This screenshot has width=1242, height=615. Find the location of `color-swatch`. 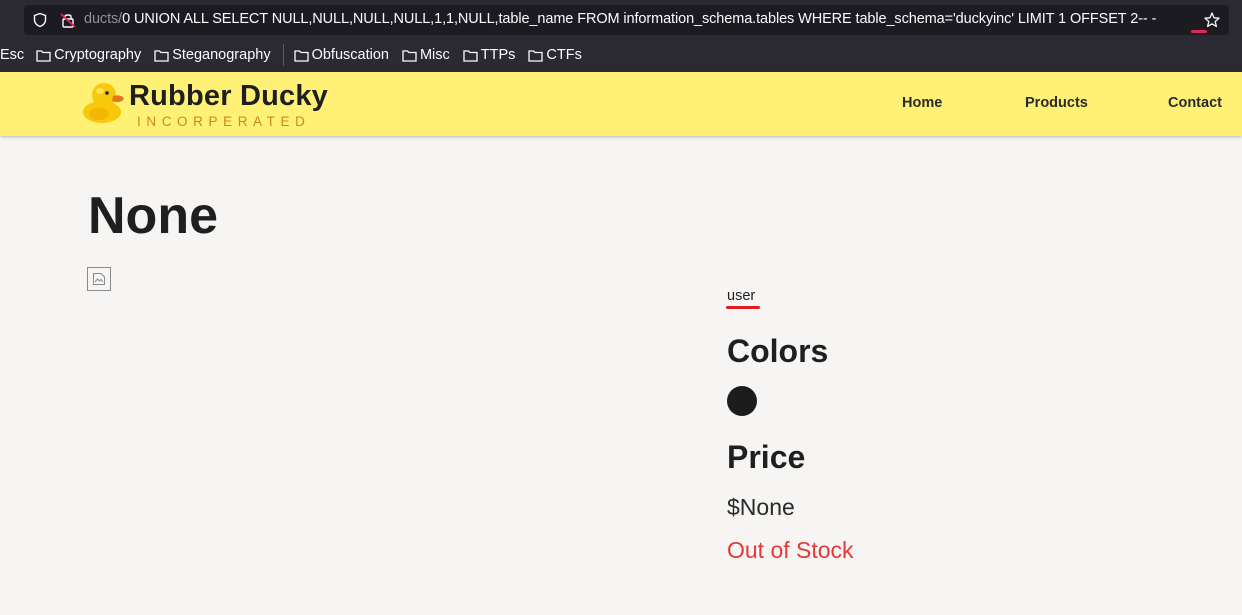

color-swatch is located at coordinates (742, 401).